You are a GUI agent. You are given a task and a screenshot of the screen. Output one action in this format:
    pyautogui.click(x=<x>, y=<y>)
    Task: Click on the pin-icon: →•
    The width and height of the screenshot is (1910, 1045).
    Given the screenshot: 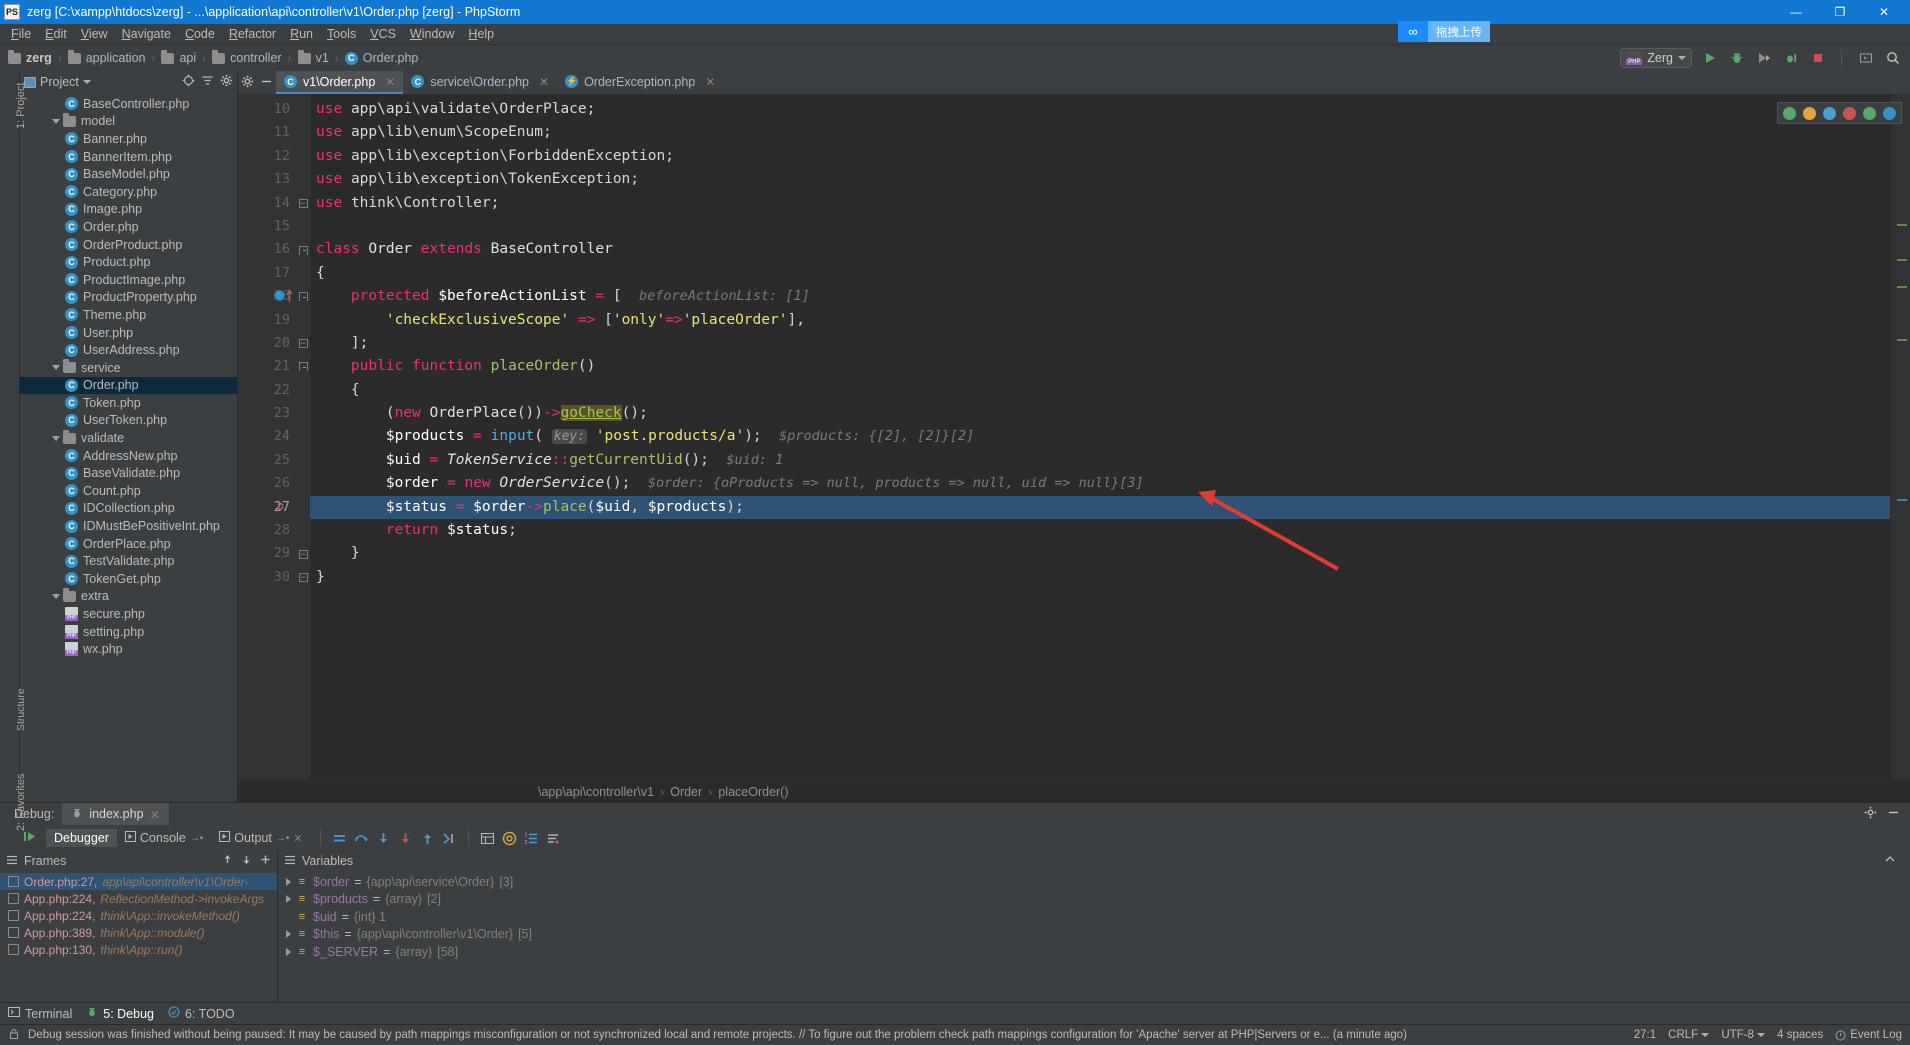 What is the action you would take?
    pyautogui.click(x=197, y=838)
    